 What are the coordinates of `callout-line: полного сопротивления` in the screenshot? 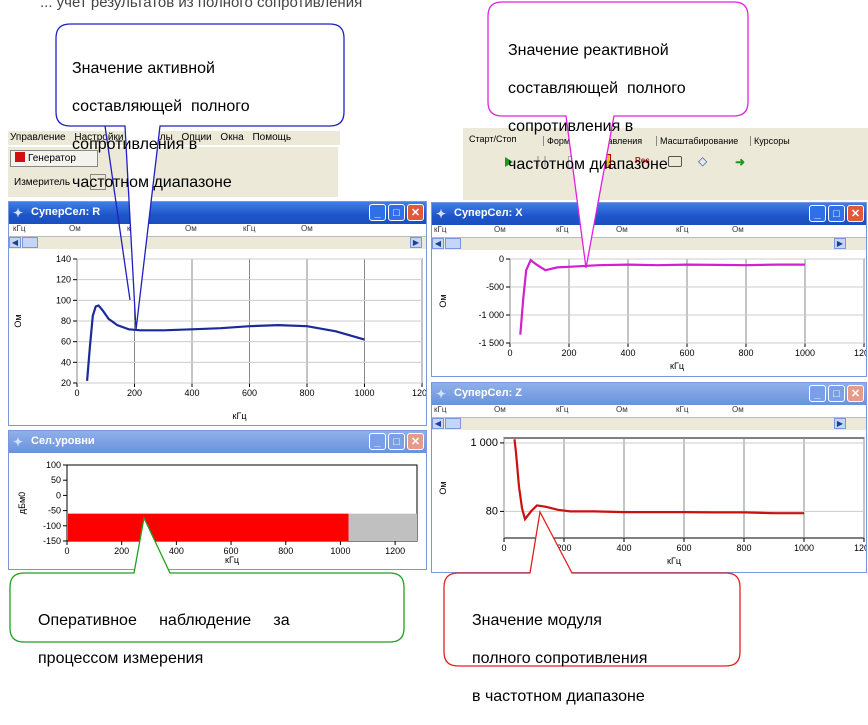 It's located at (560, 658).